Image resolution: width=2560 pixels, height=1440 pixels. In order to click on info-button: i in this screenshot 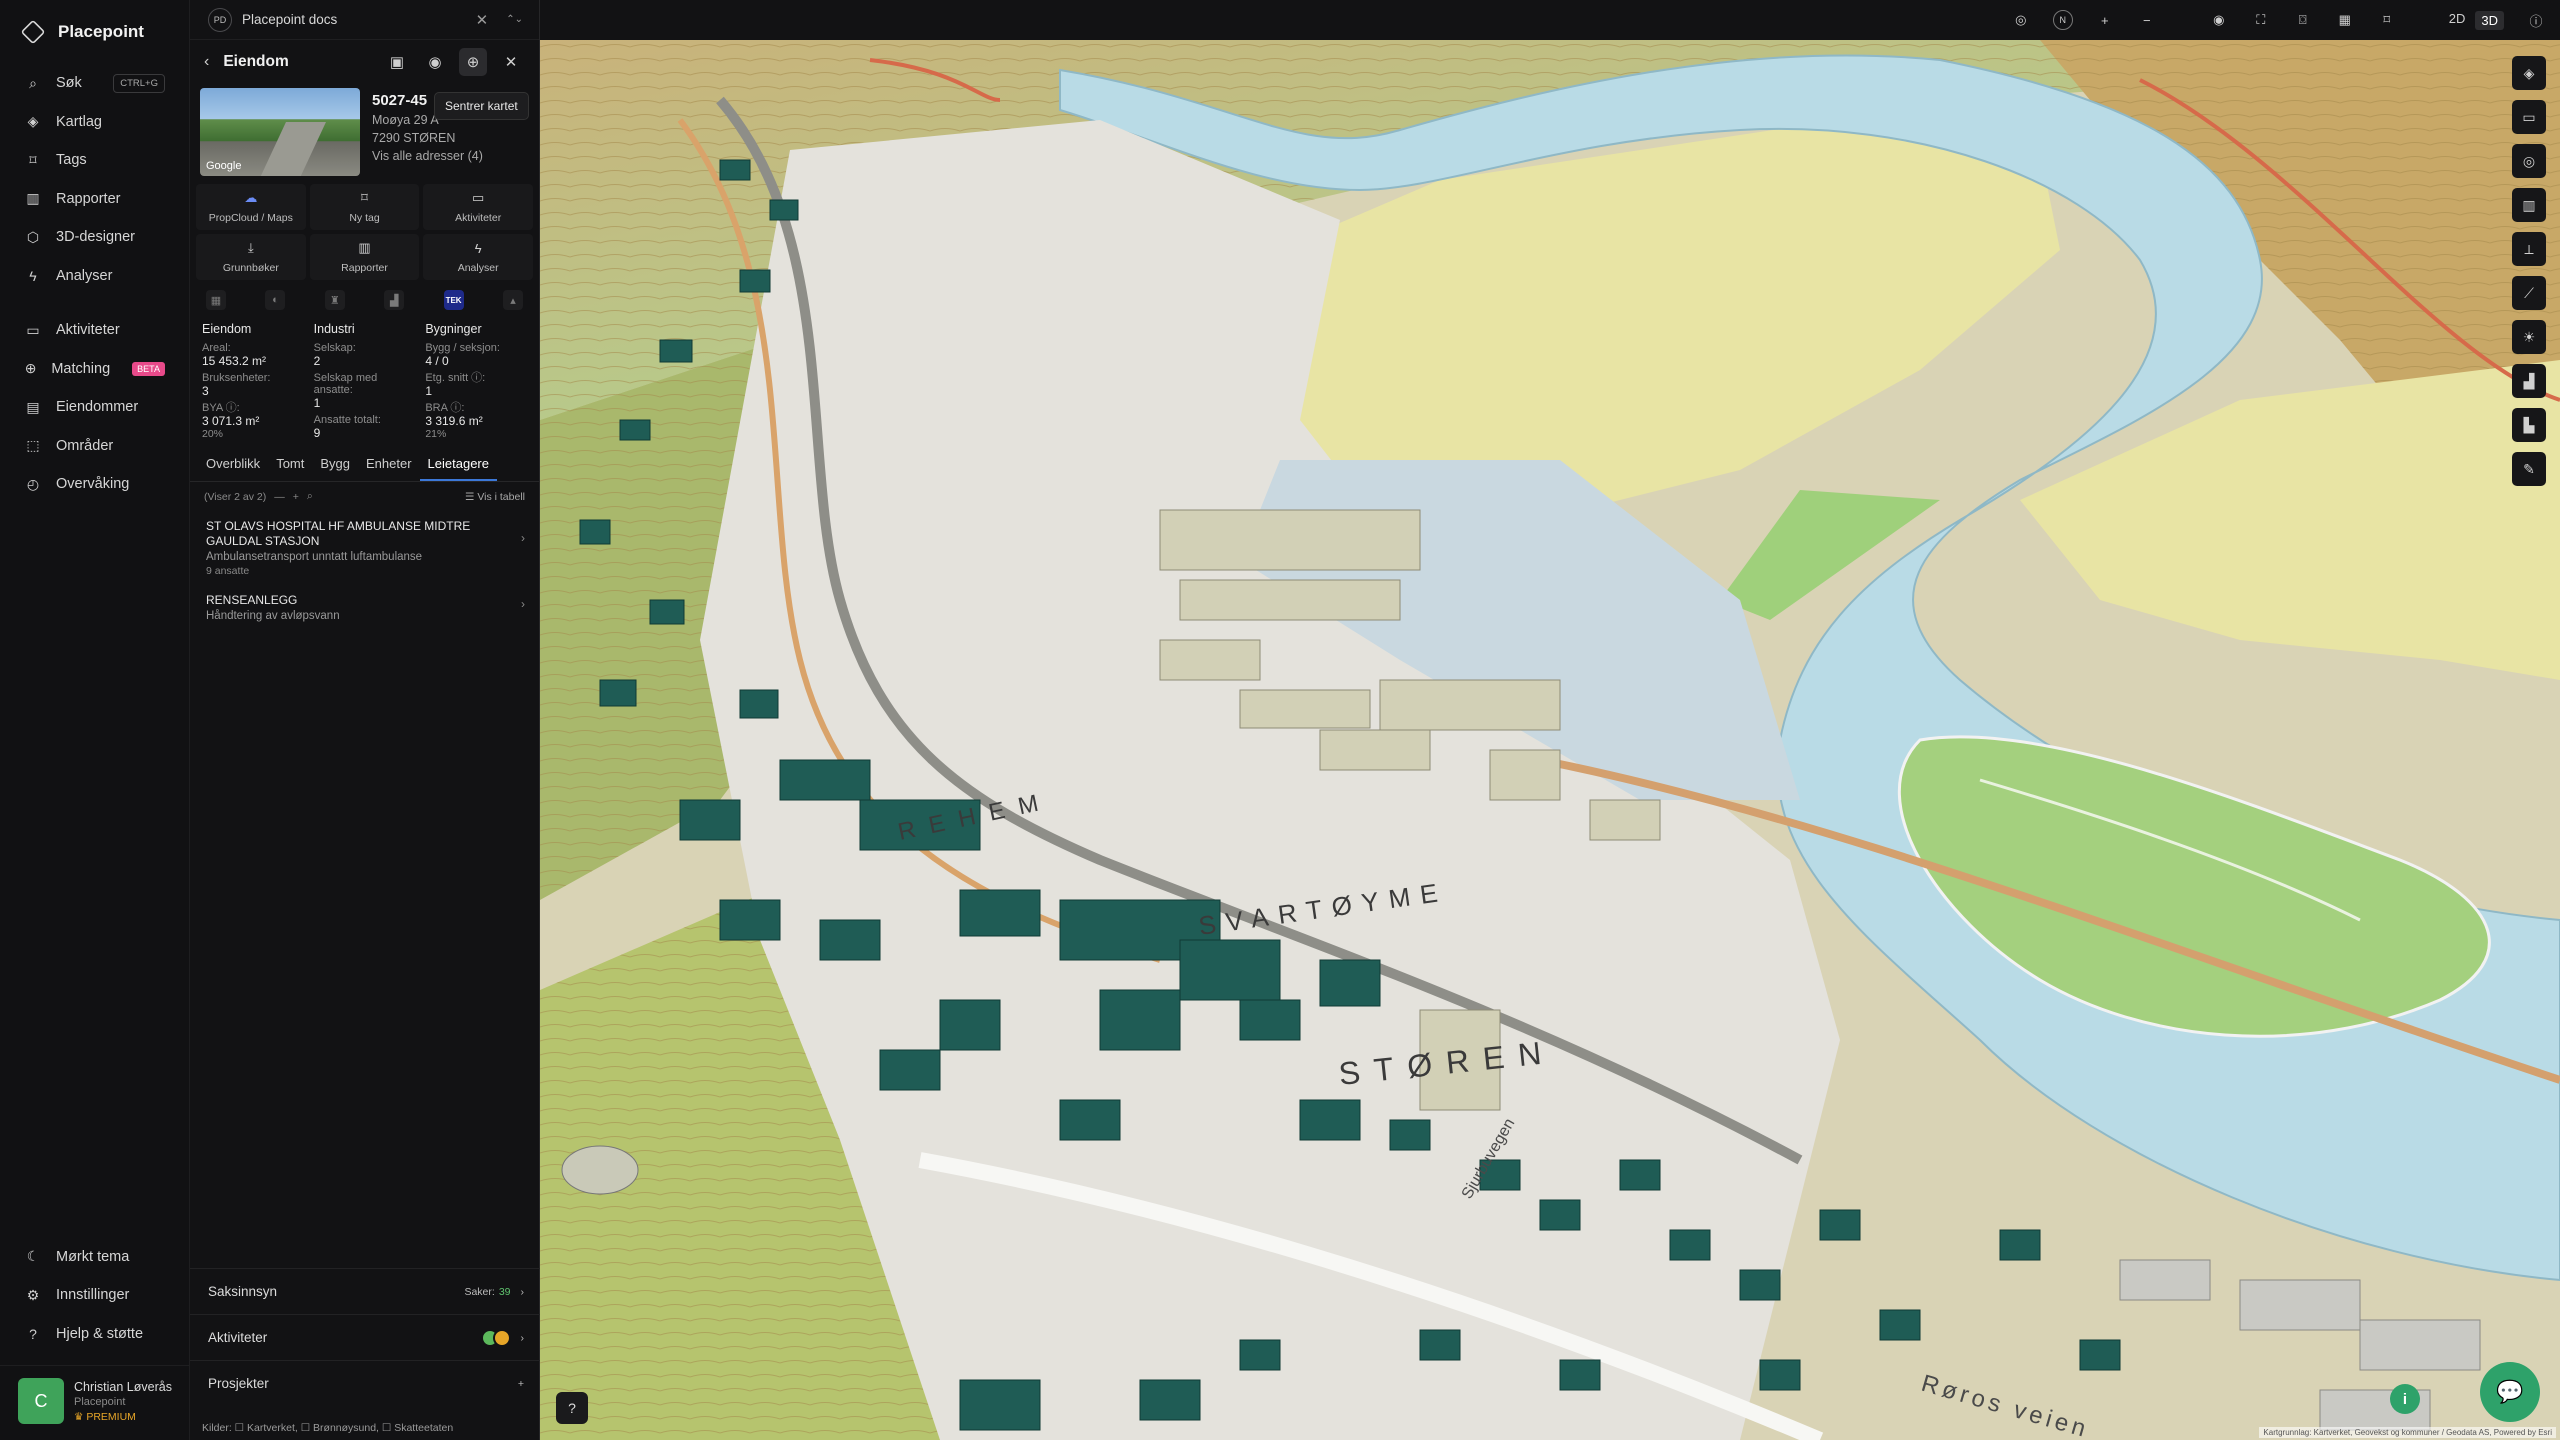, I will do `click(2405, 1399)`.